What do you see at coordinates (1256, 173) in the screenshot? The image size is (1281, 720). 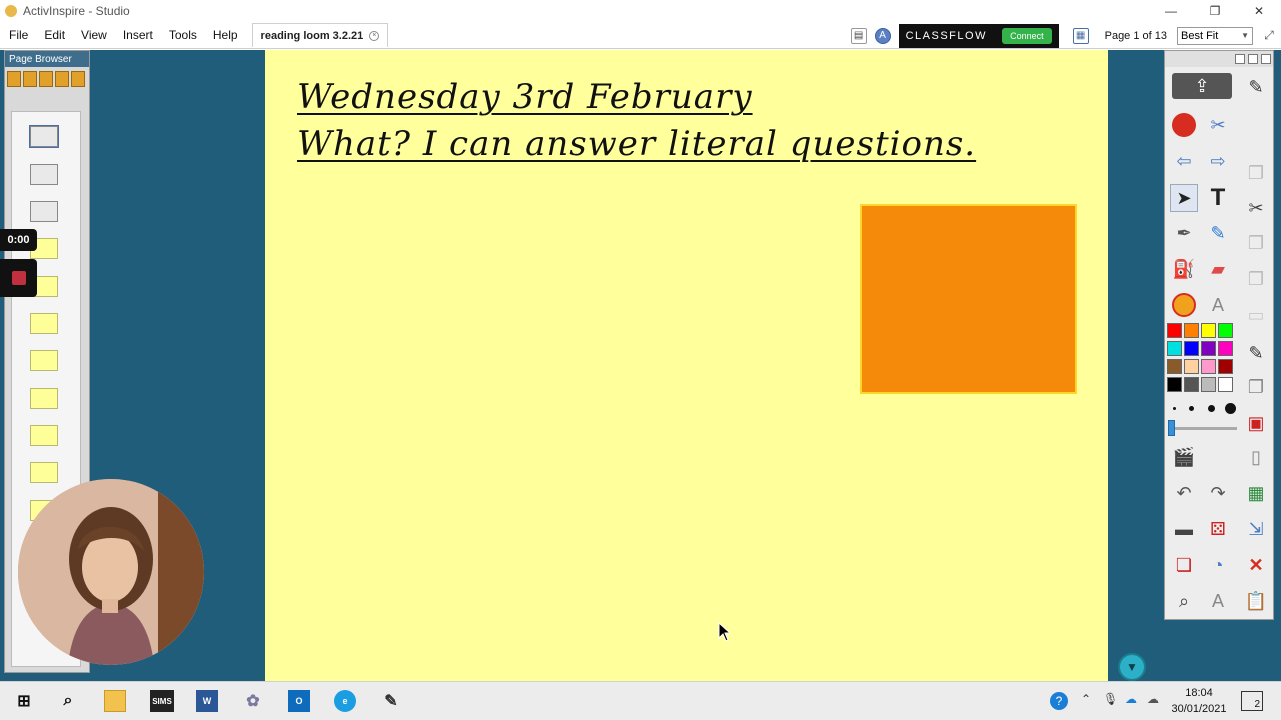 I see `duplicate-icon: ❐` at bounding box center [1256, 173].